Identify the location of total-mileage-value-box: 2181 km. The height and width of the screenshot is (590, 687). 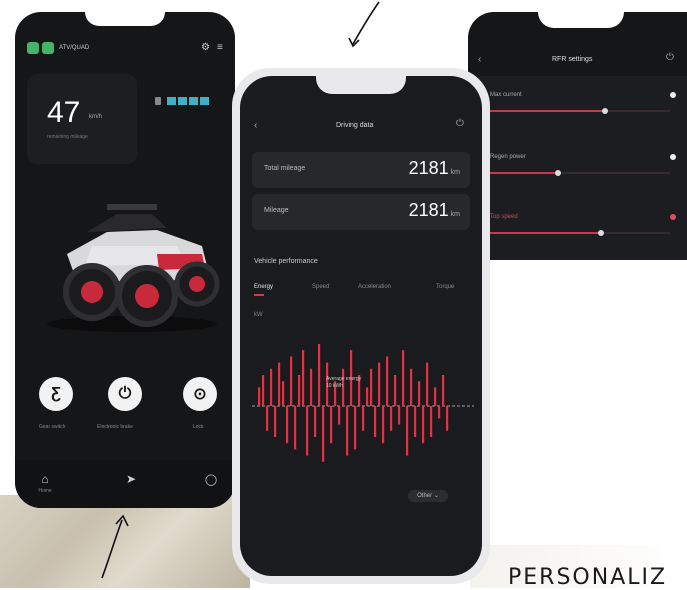
(434, 168).